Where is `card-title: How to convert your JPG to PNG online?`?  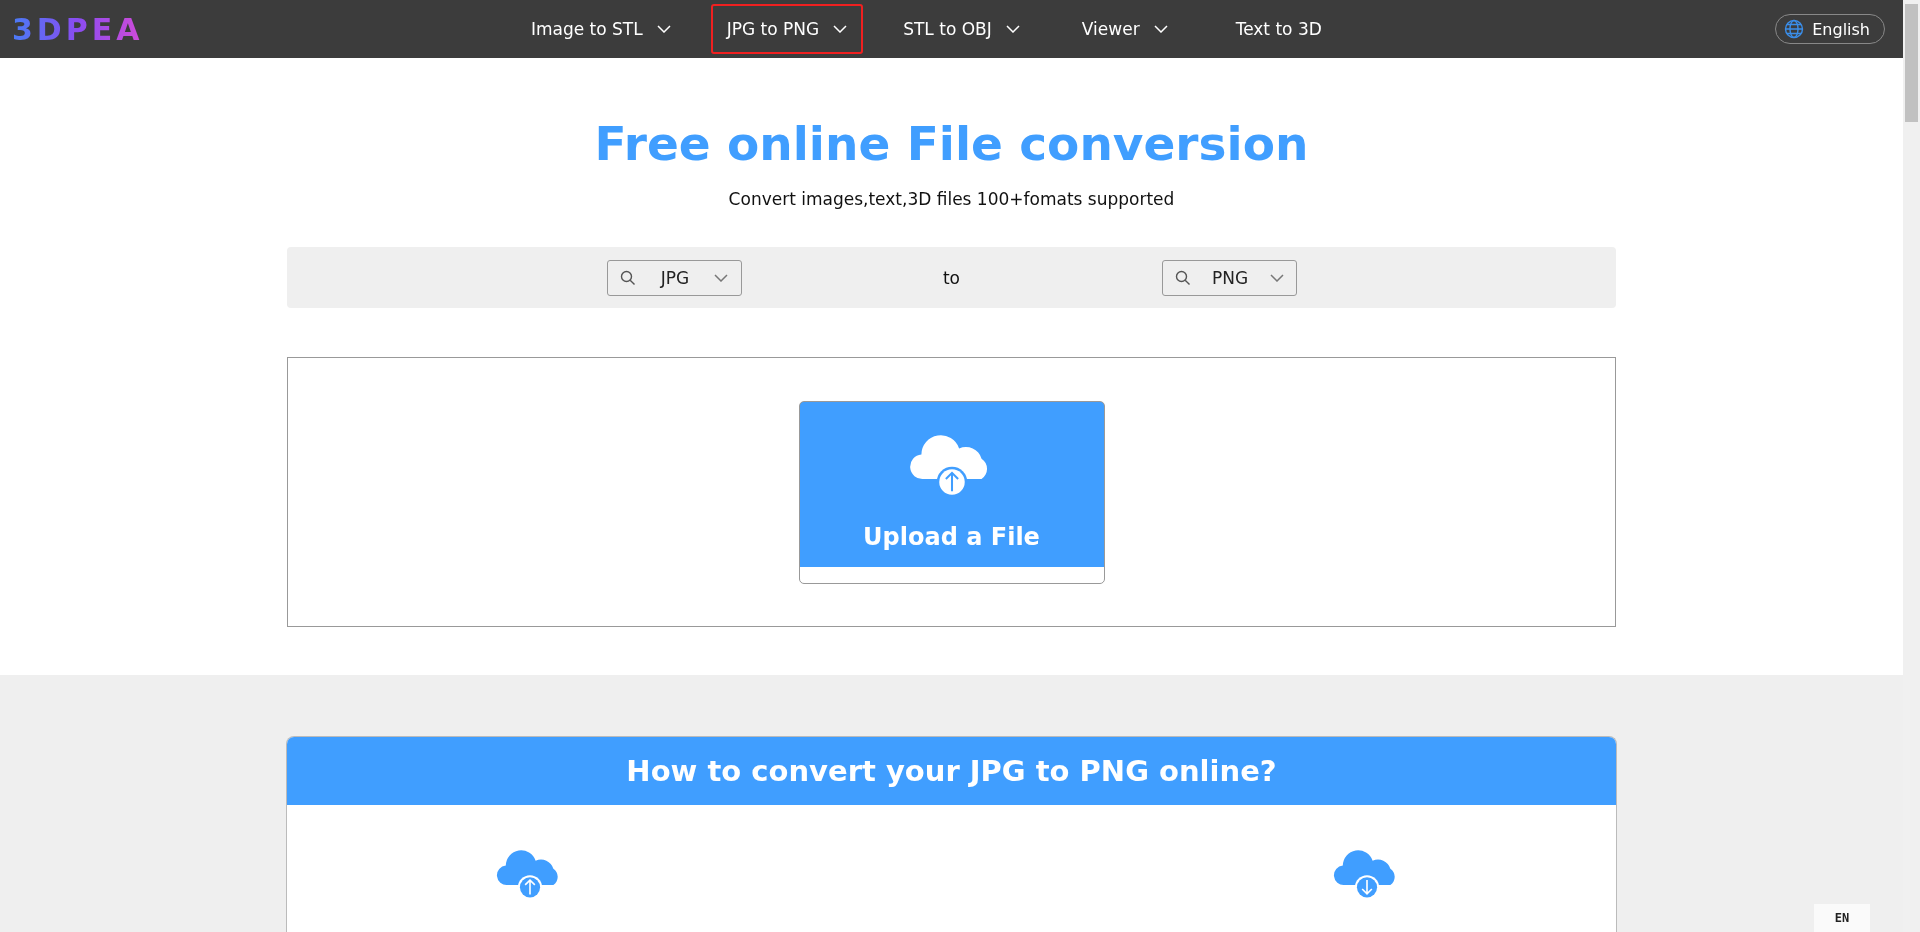 card-title: How to convert your JPG to PNG online? is located at coordinates (951, 771).